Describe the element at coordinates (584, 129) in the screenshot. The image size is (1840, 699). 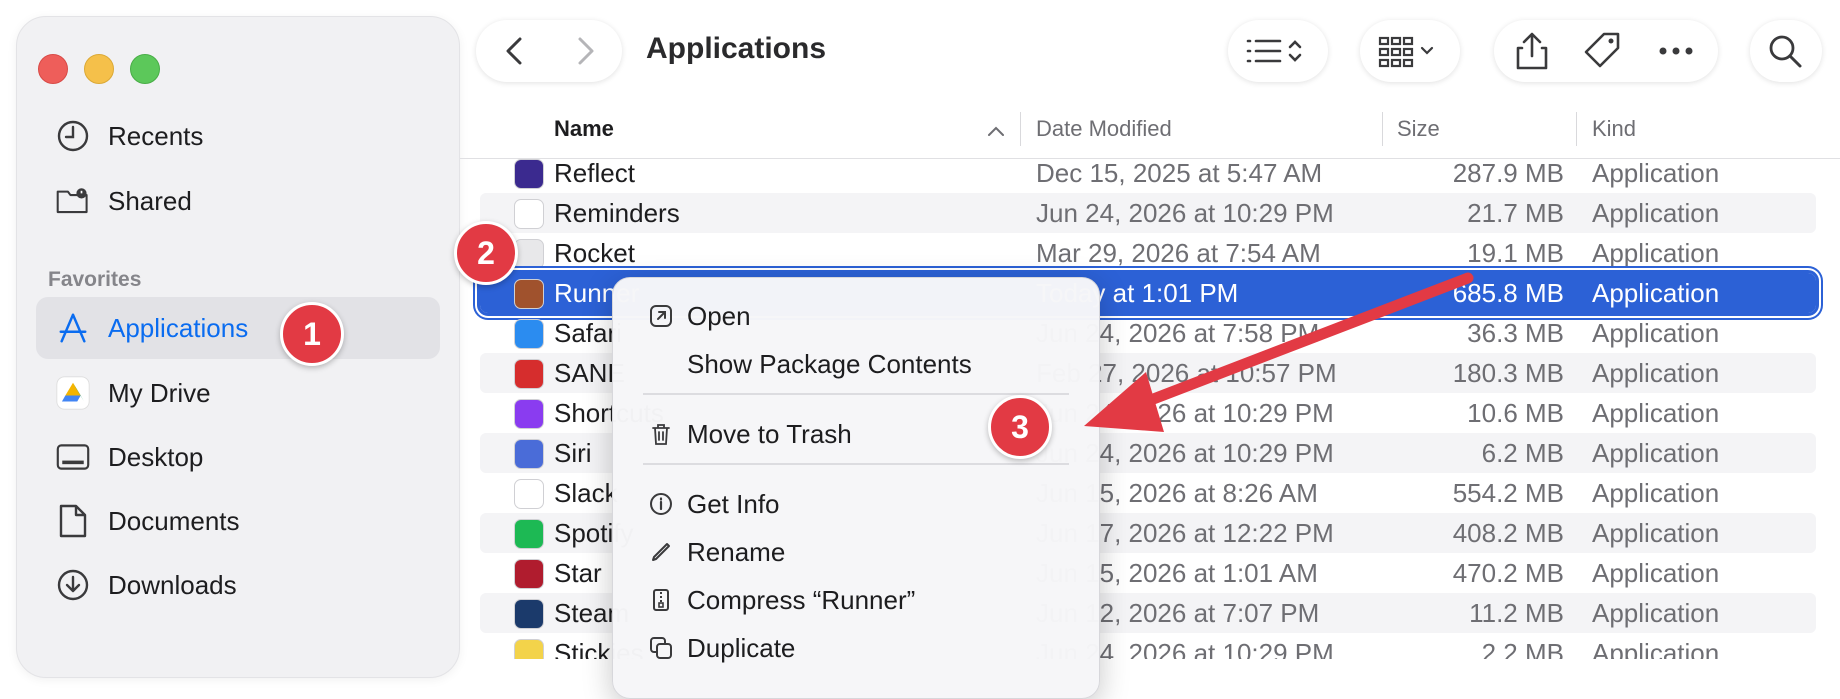
I see `column-header-name: Name` at that location.